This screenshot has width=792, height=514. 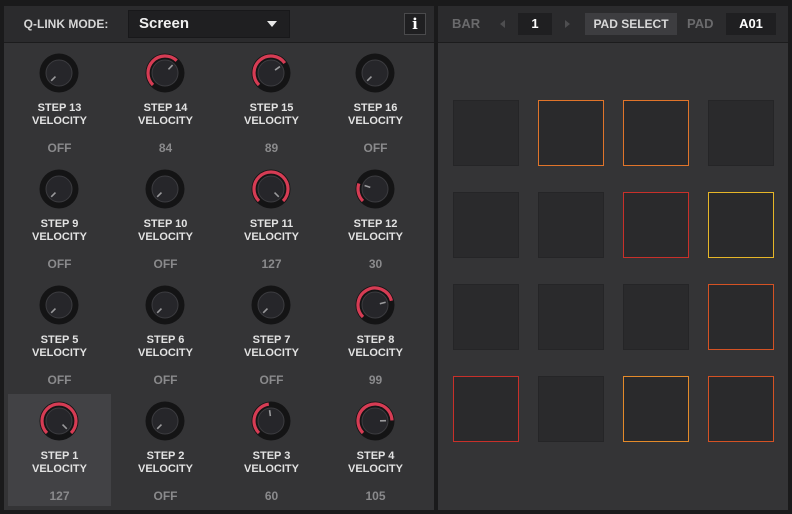 I want to click on info-button: i, so click(x=415, y=24).